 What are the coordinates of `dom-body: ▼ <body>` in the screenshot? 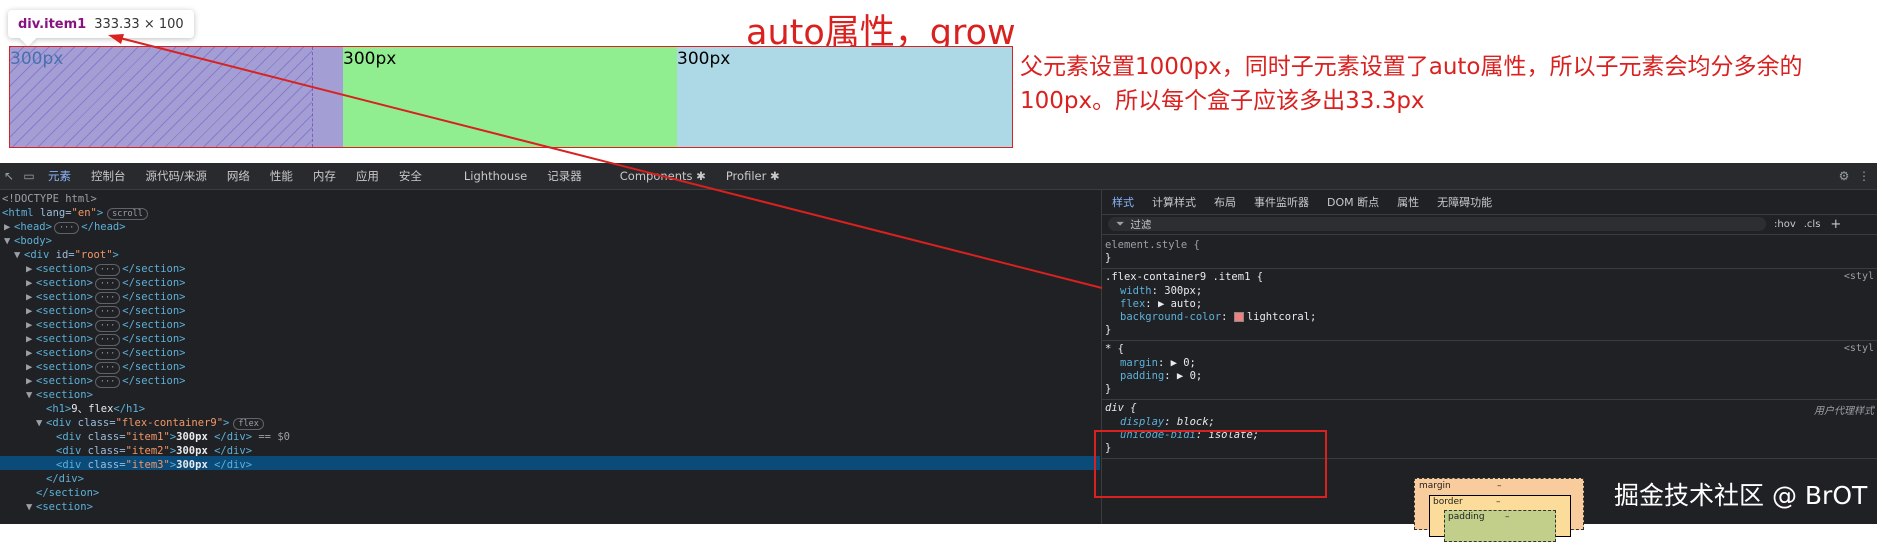 It's located at (28, 241).